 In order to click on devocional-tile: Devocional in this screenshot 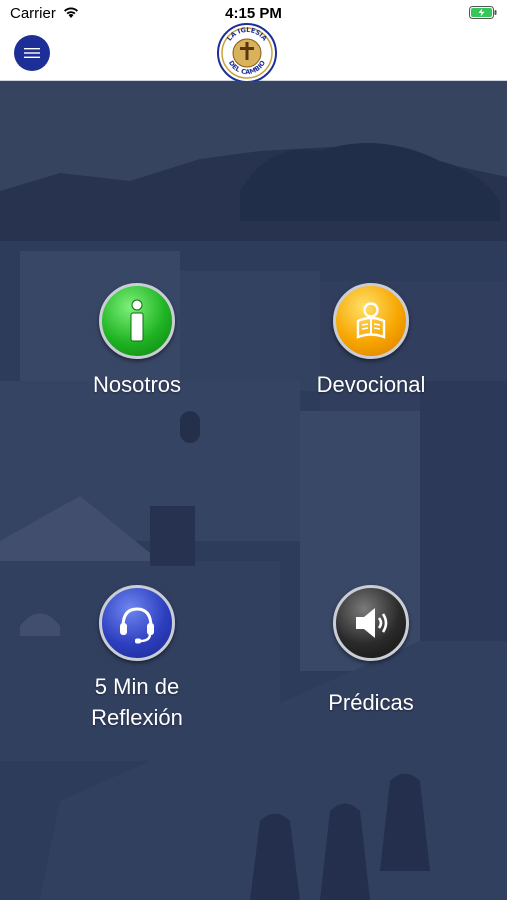, I will do `click(371, 341)`.